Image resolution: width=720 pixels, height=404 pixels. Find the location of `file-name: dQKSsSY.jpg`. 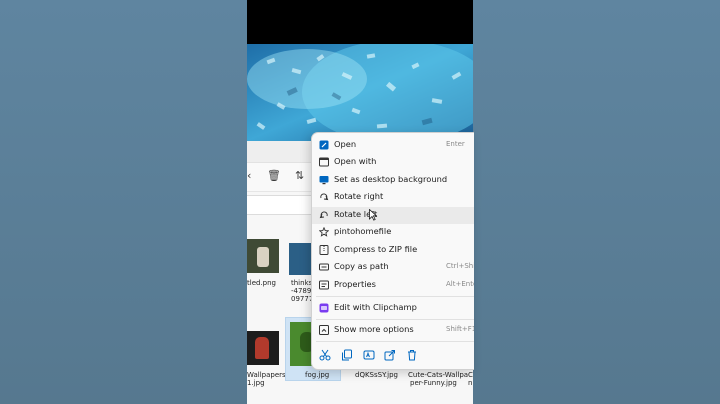

file-name: dQKSsSY.jpg is located at coordinates (376, 375).